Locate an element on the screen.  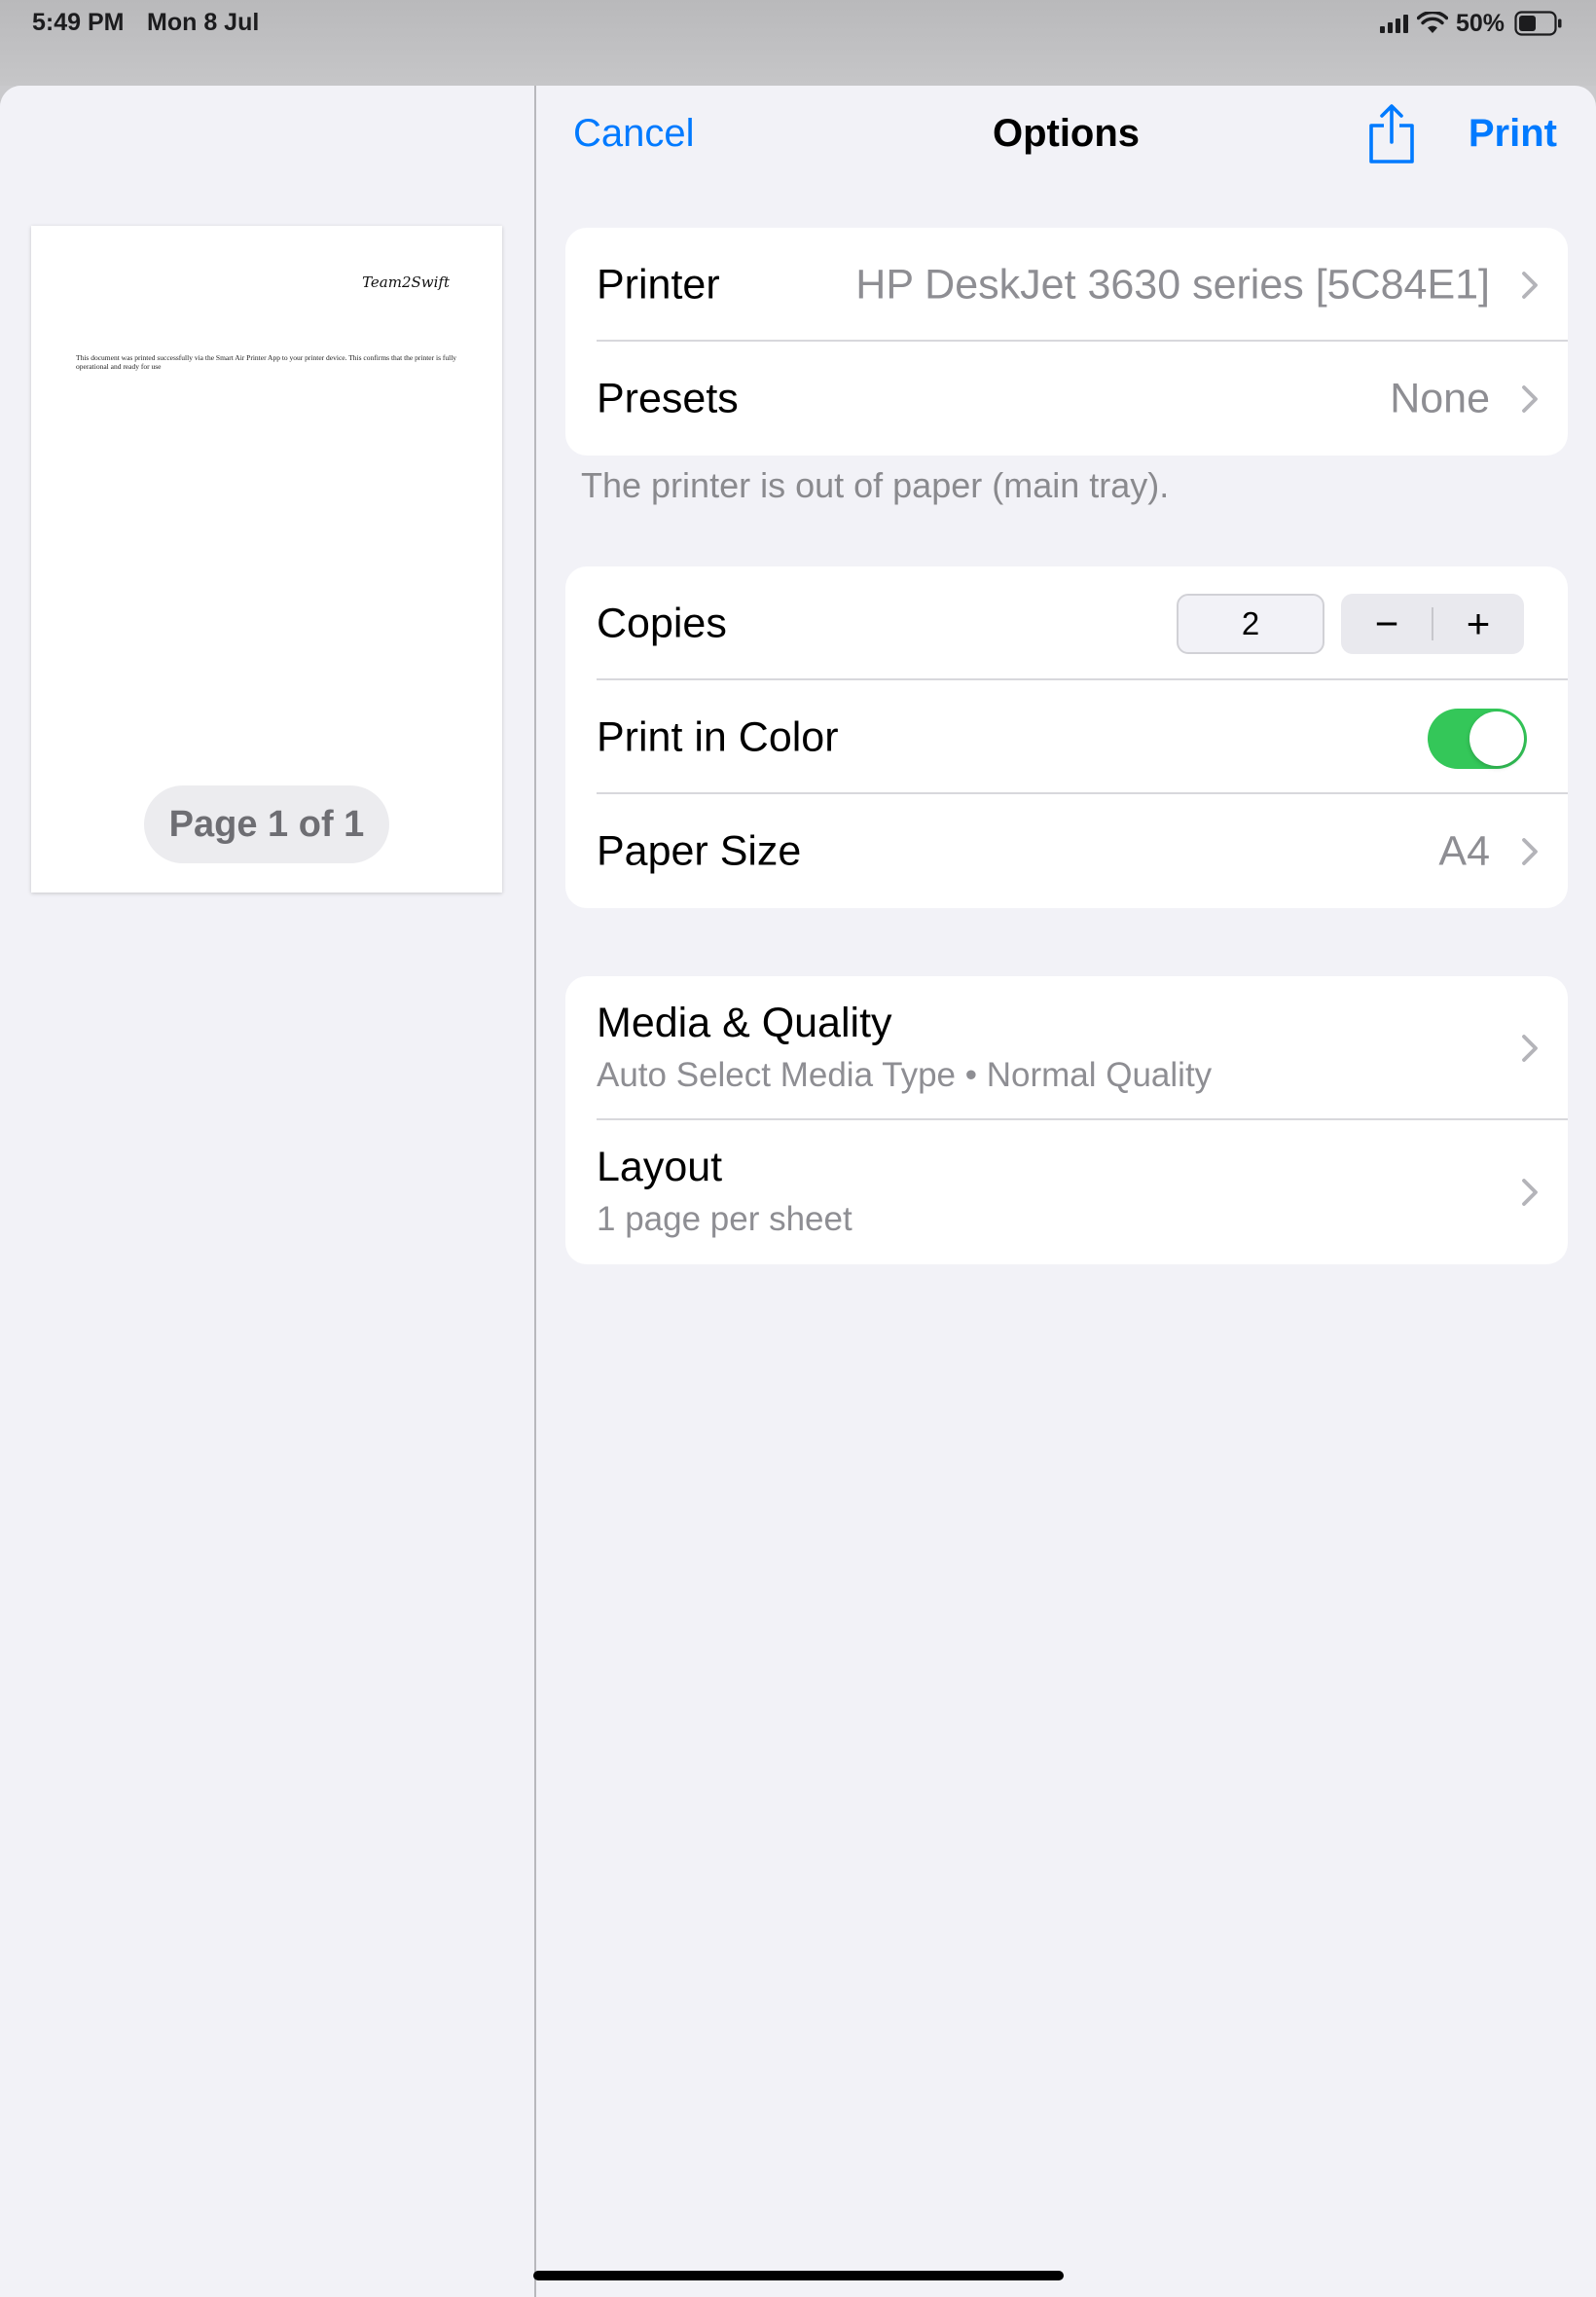
page-indicator: Page 1 of 1 is located at coordinates (266, 824).